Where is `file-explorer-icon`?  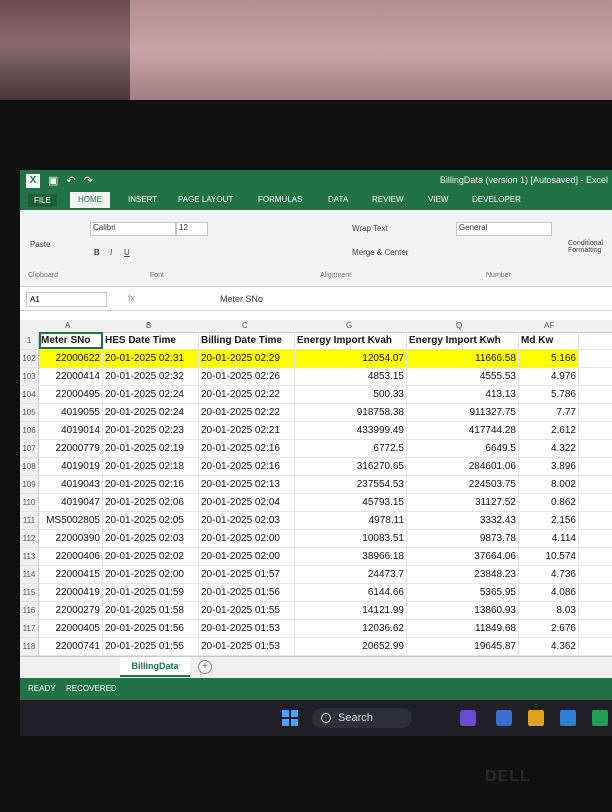 file-explorer-icon is located at coordinates (536, 718).